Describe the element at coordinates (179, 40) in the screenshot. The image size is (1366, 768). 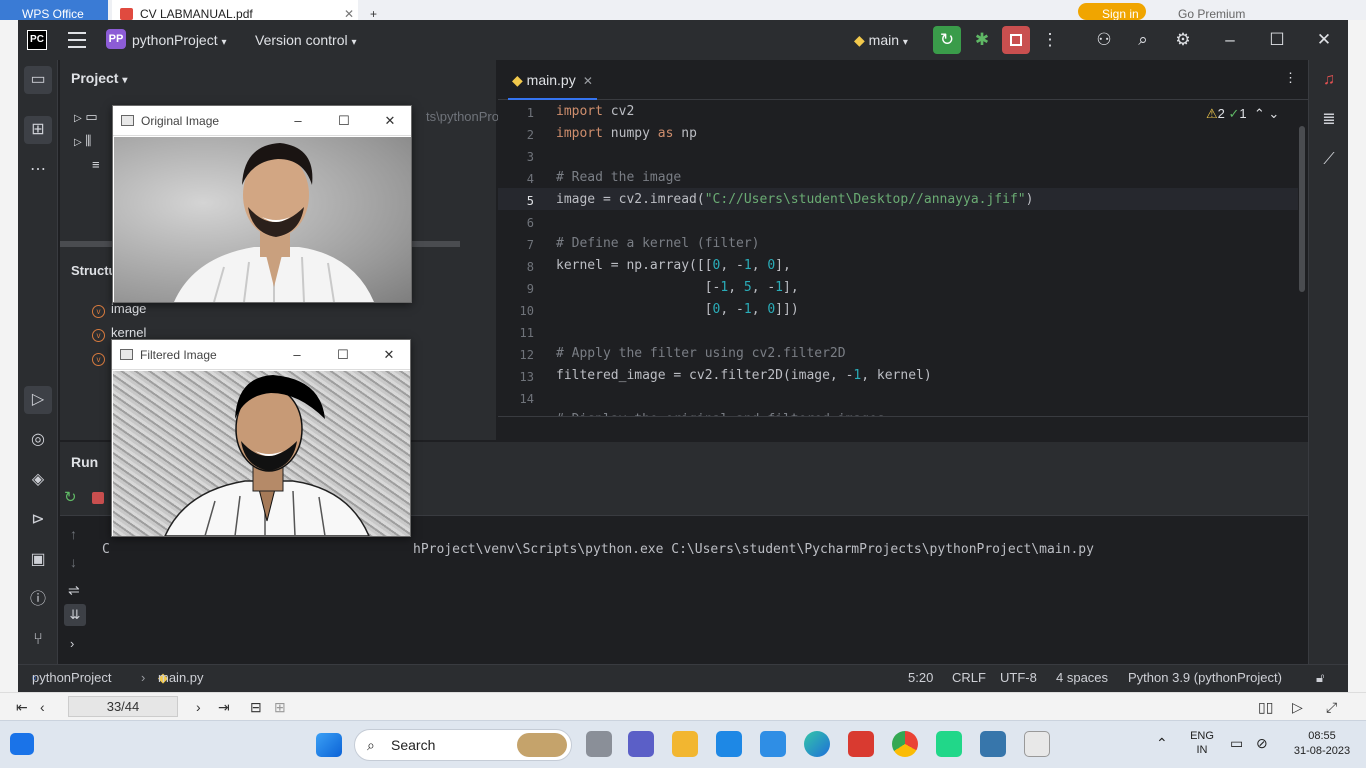
I see `project-switcher: pythonProject ▾` at that location.